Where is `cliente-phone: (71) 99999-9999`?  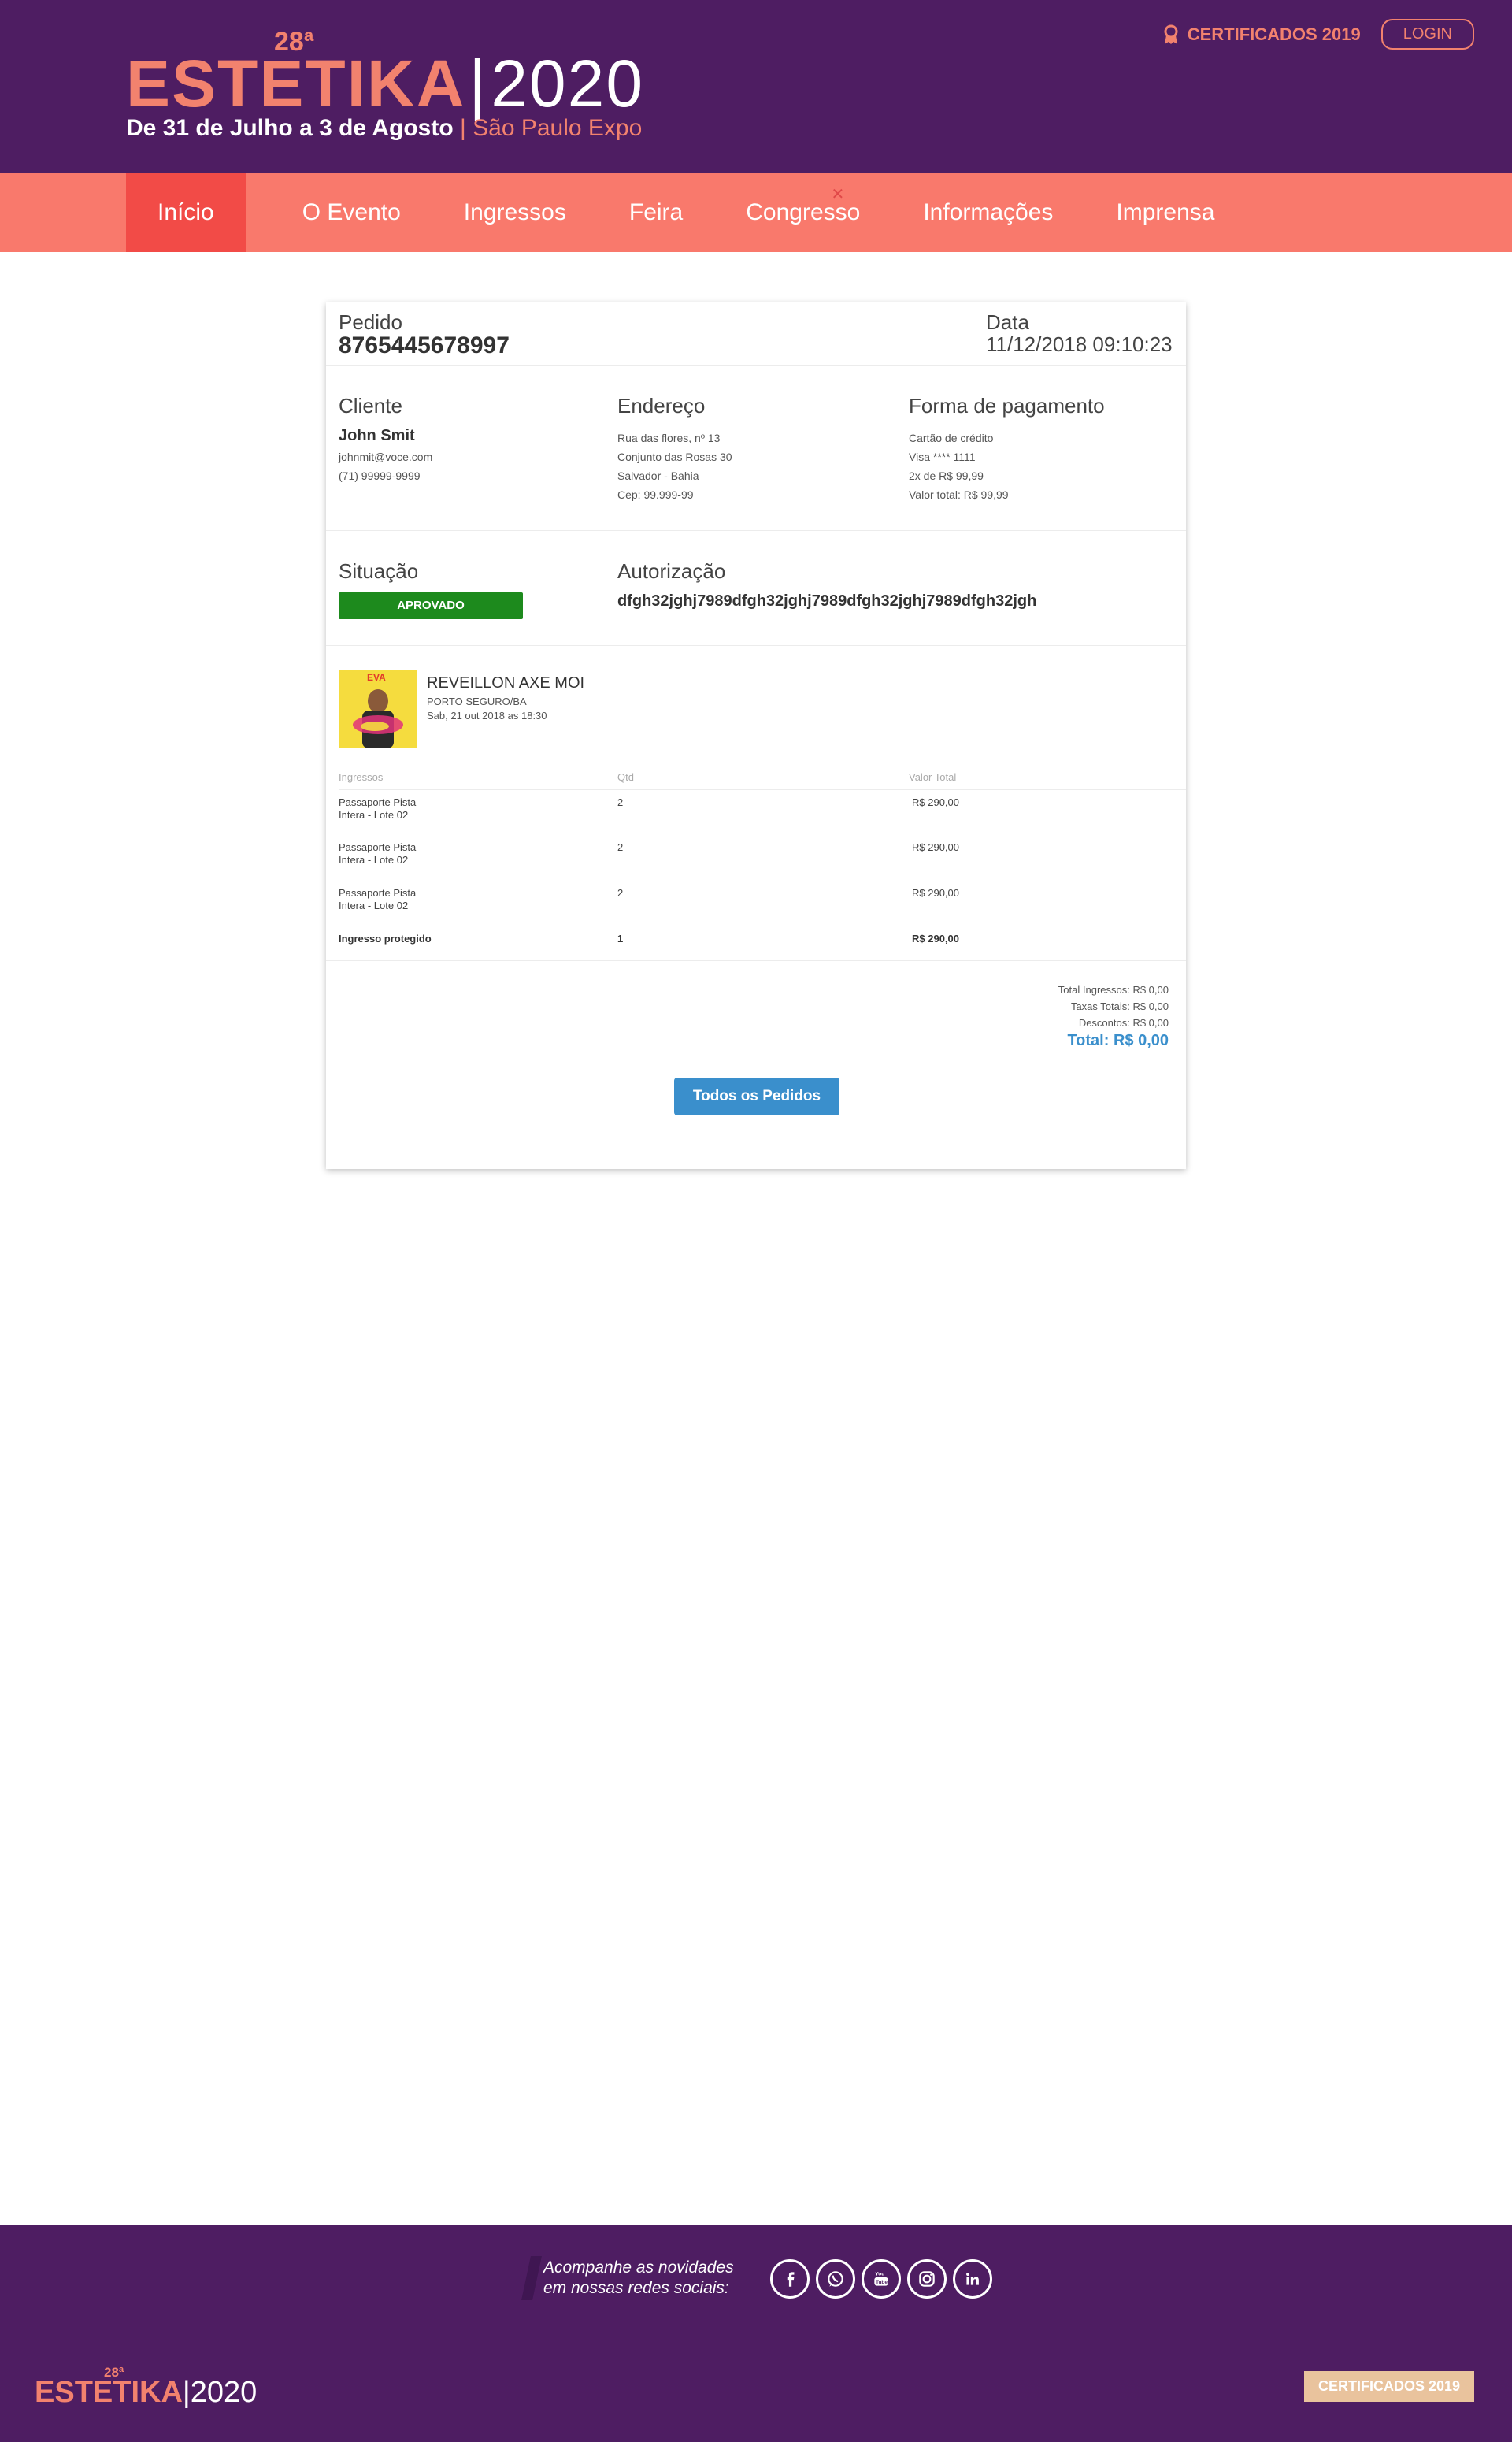 cliente-phone: (71) 99999-9999 is located at coordinates (380, 475).